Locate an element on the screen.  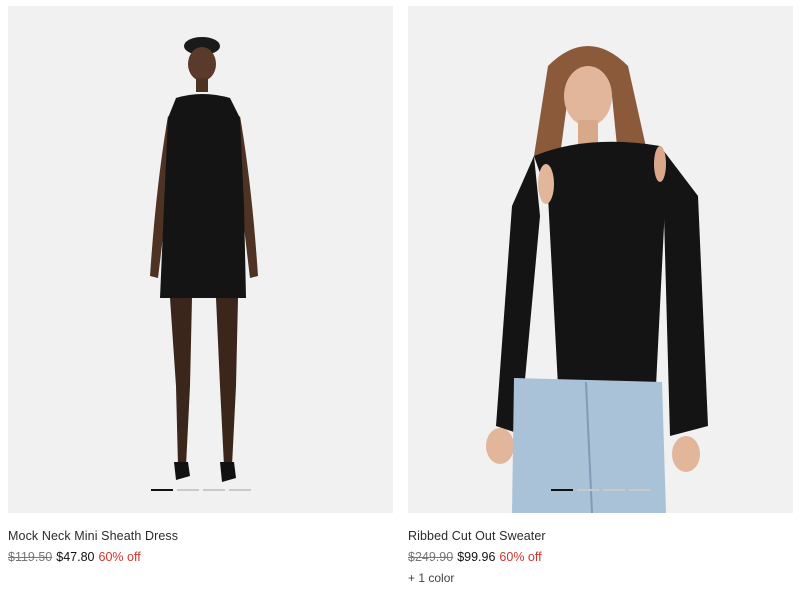
product-title: Mock Neck Mini Sheath Dress is located at coordinates (200, 536).